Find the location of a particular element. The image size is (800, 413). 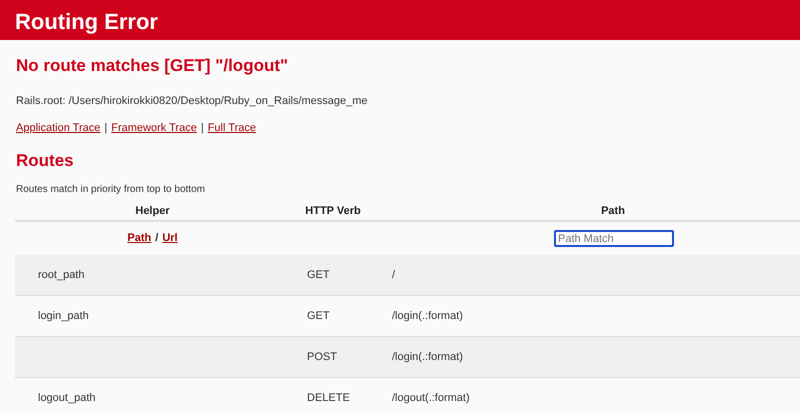

table-cell: POST is located at coordinates (333, 357).